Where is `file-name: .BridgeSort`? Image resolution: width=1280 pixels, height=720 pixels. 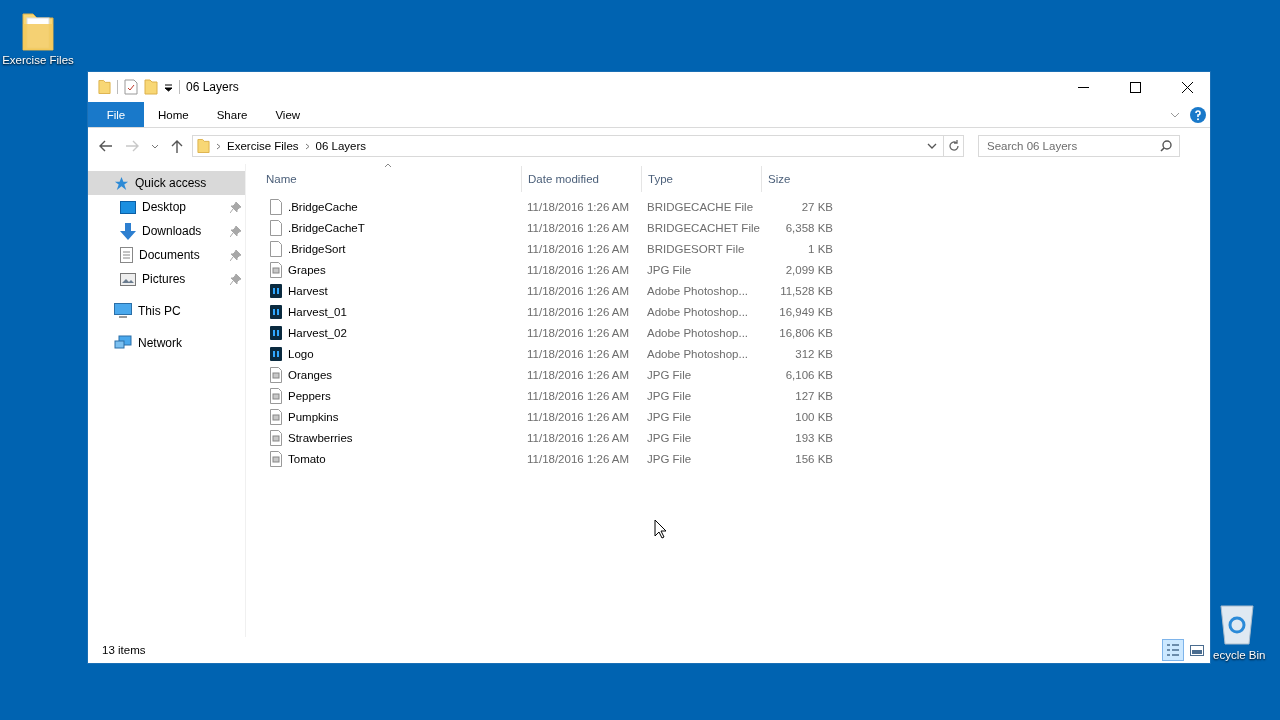
file-name: .BridgeSort is located at coordinates (317, 248).